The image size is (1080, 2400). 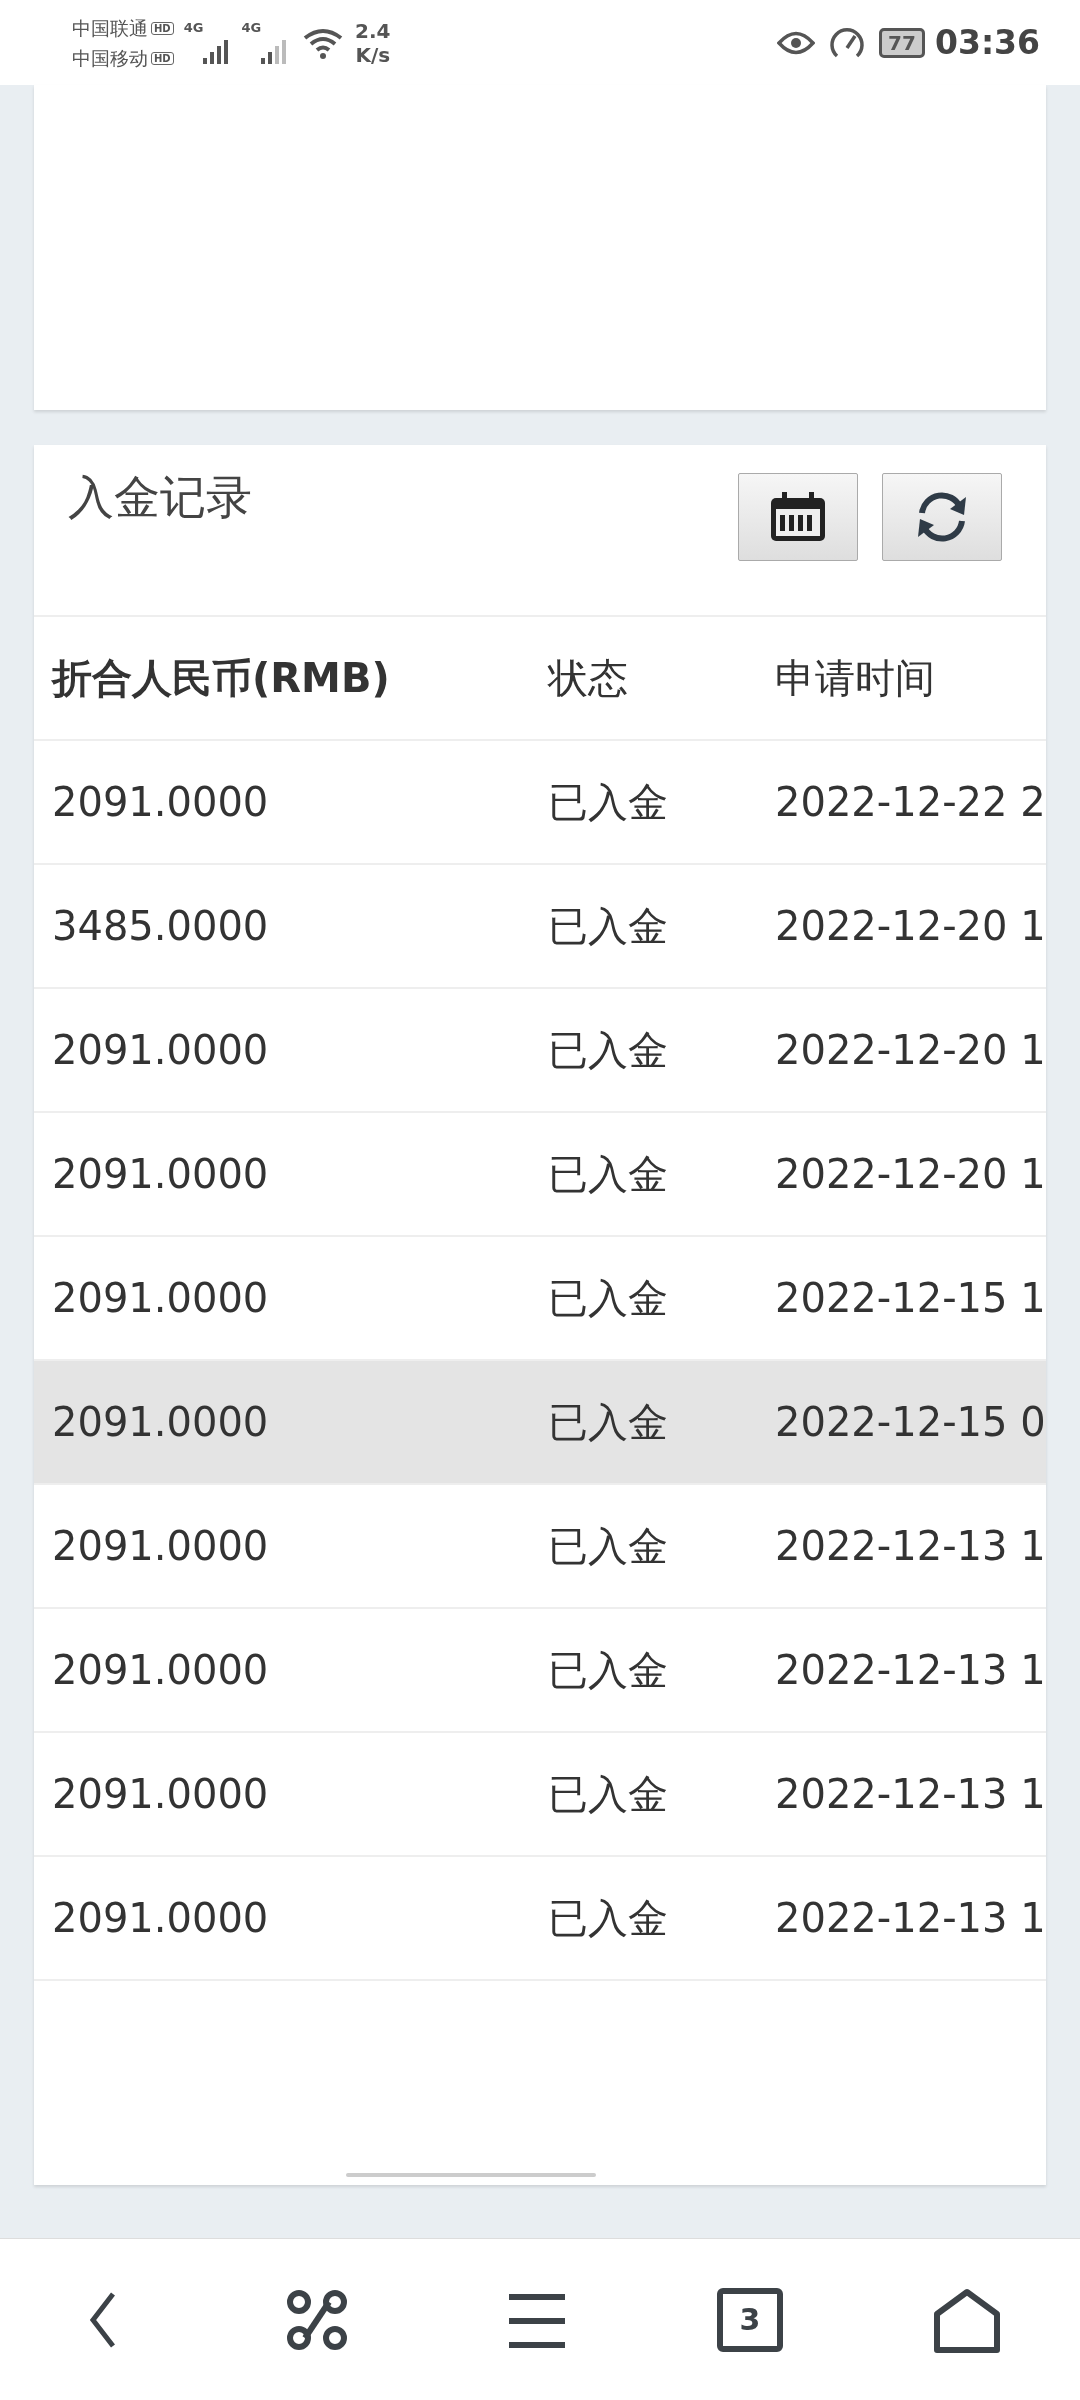 I want to click on calendar-icon, so click(x=798, y=517).